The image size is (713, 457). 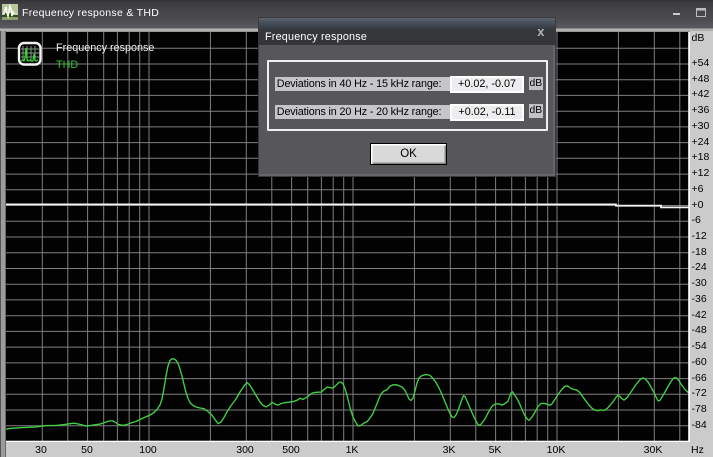 What do you see at coordinates (105, 48) in the screenshot?
I see `svg-text: Frequency response` at bounding box center [105, 48].